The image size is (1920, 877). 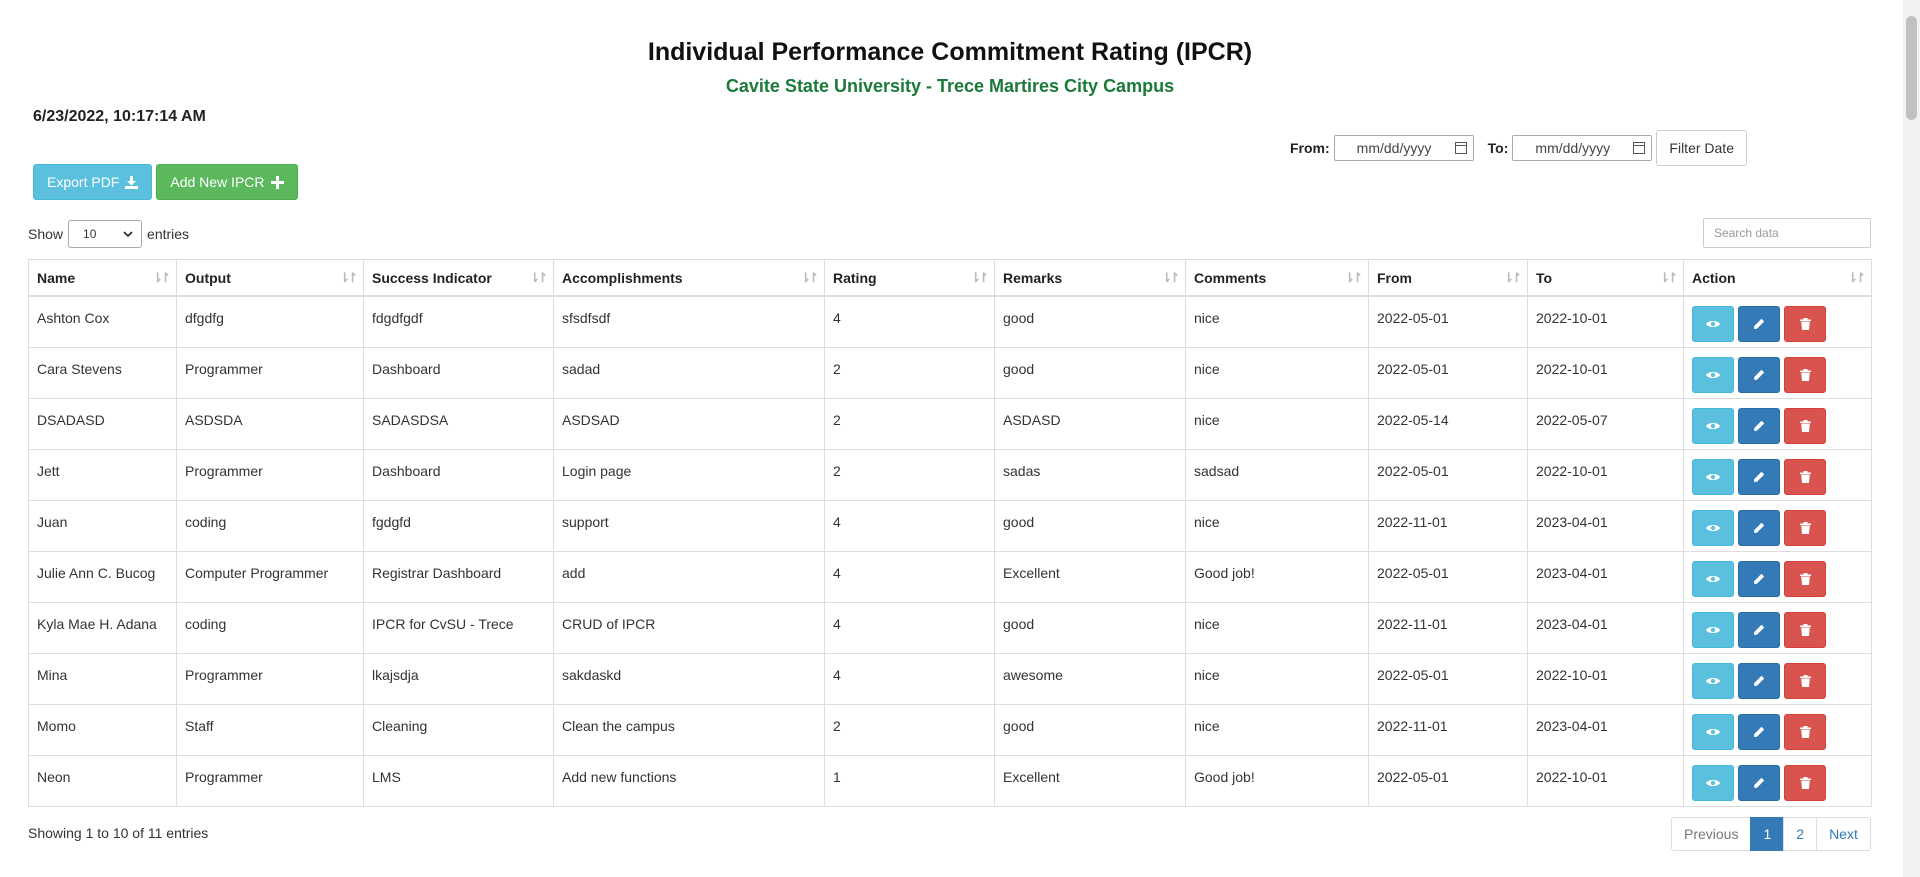 What do you see at coordinates (1572, 420) in the screenshot?
I see `to-value: 2022-05-07` at bounding box center [1572, 420].